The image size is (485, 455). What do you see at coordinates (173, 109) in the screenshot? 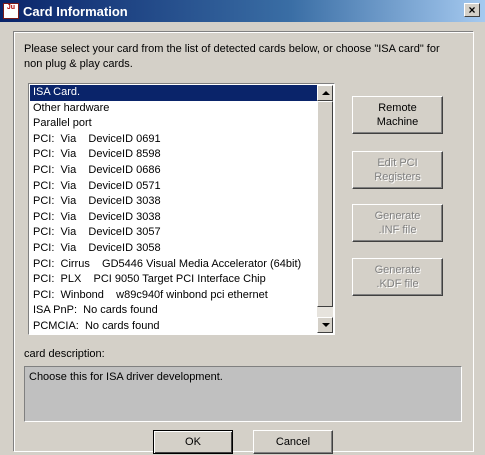
I see `list-item: Other hardware` at bounding box center [173, 109].